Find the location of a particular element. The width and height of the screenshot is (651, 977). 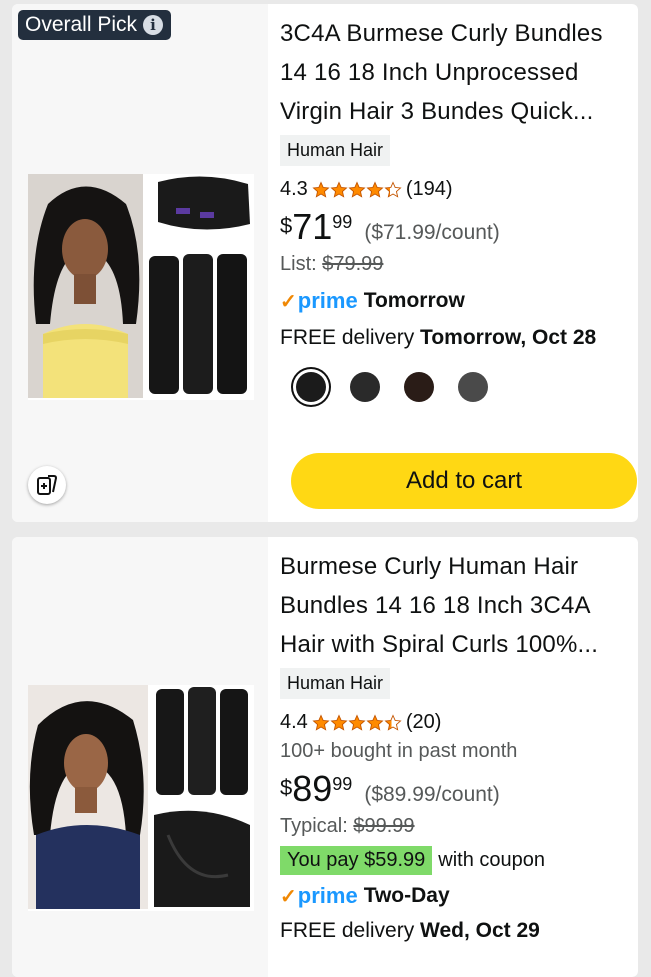

add-to-cart-button: Add to cart is located at coordinates (464, 481).